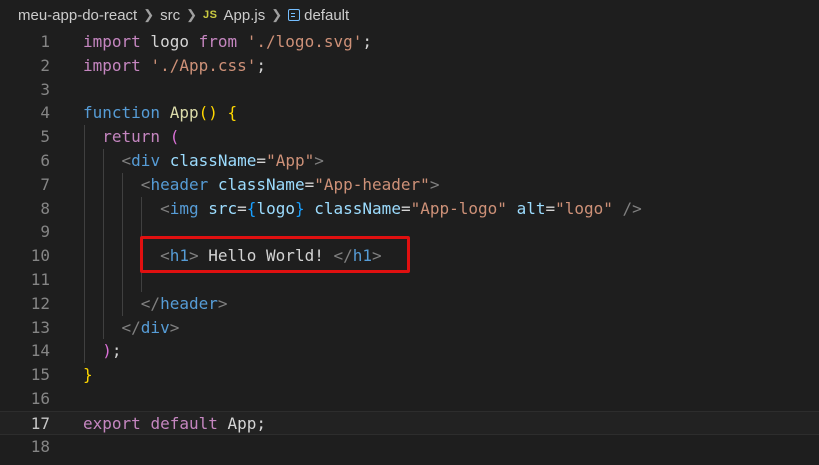 This screenshot has height=465, width=819. What do you see at coordinates (275, 254) in the screenshot?
I see `highlight-annotation` at bounding box center [275, 254].